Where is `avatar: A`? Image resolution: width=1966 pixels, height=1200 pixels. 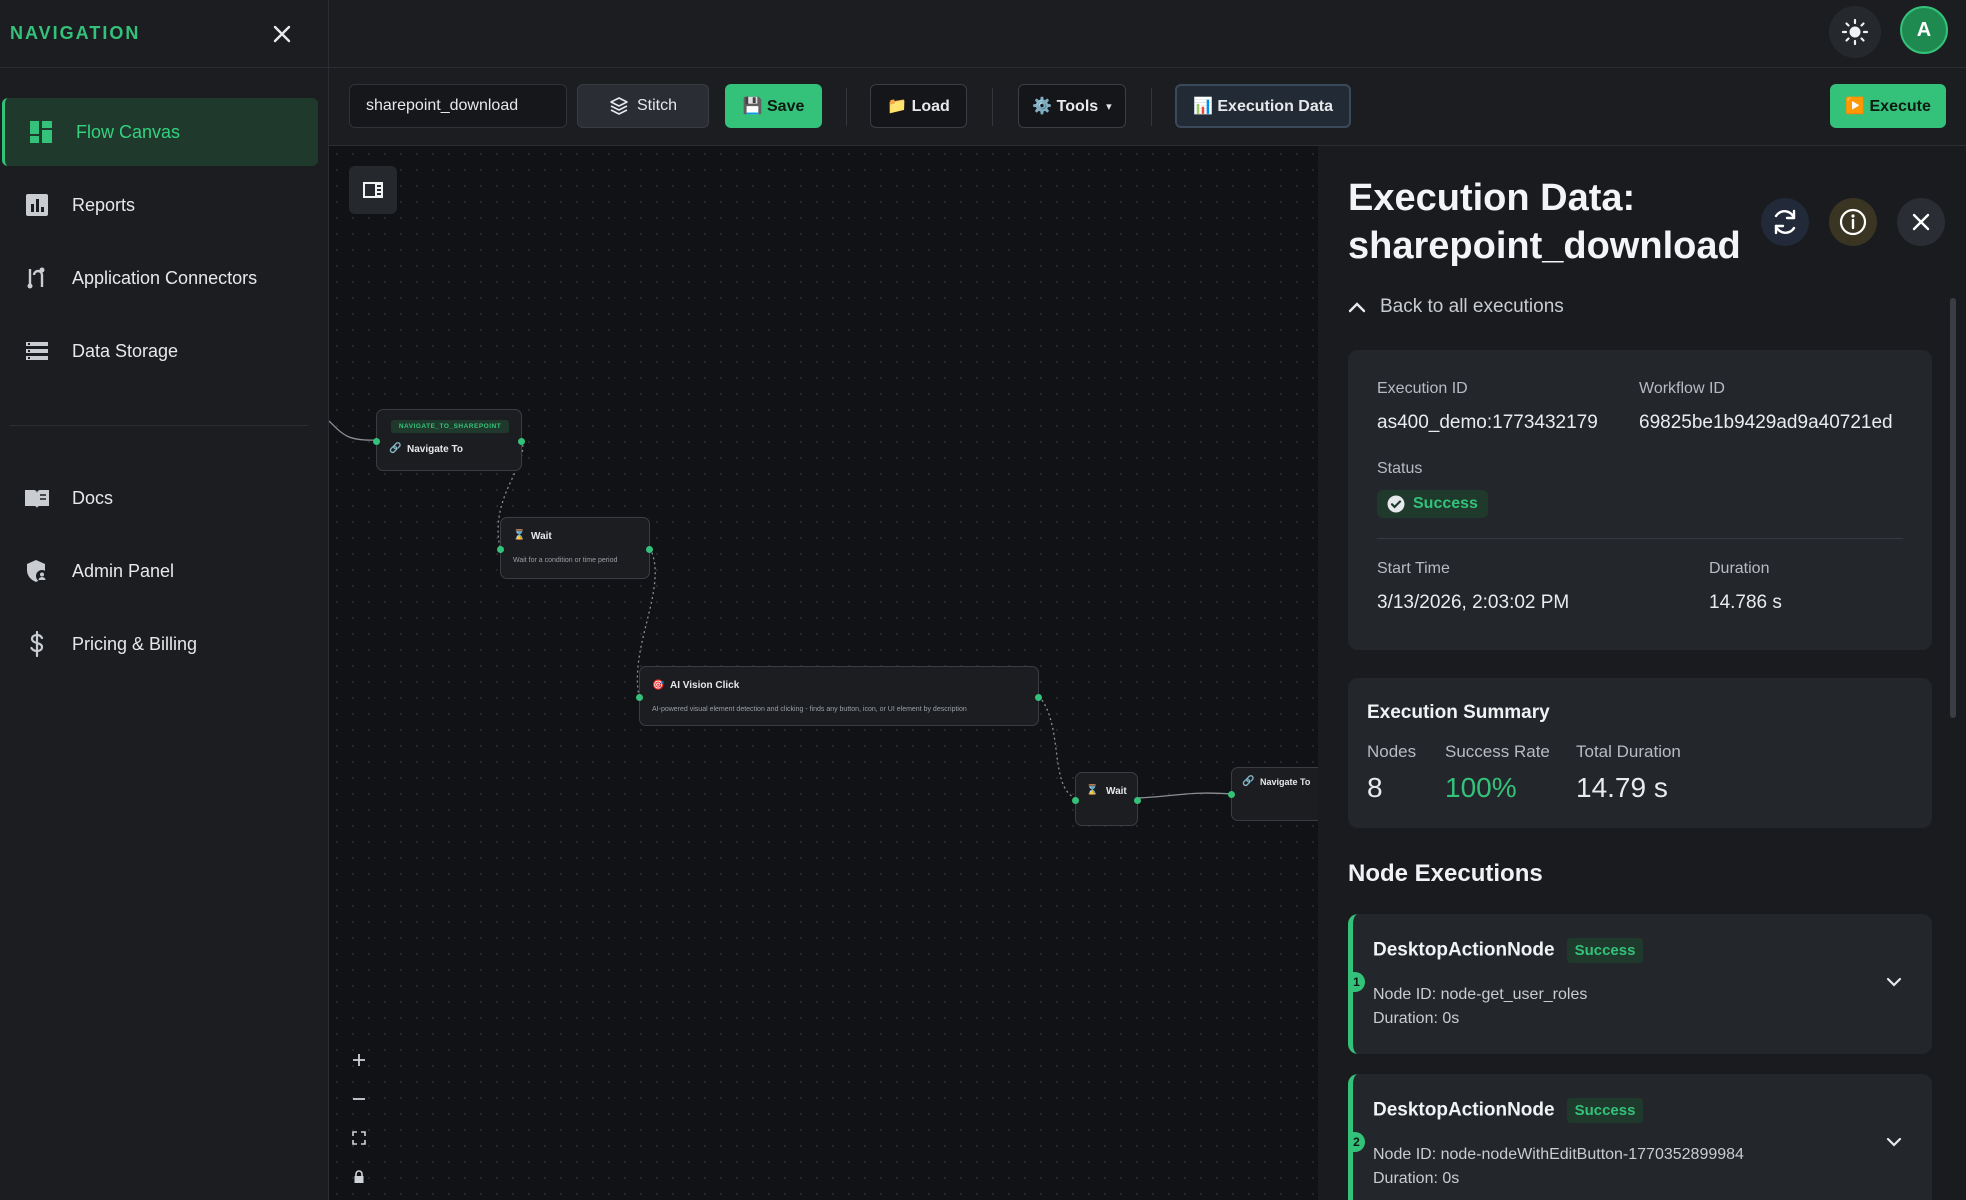
avatar: A is located at coordinates (1924, 30).